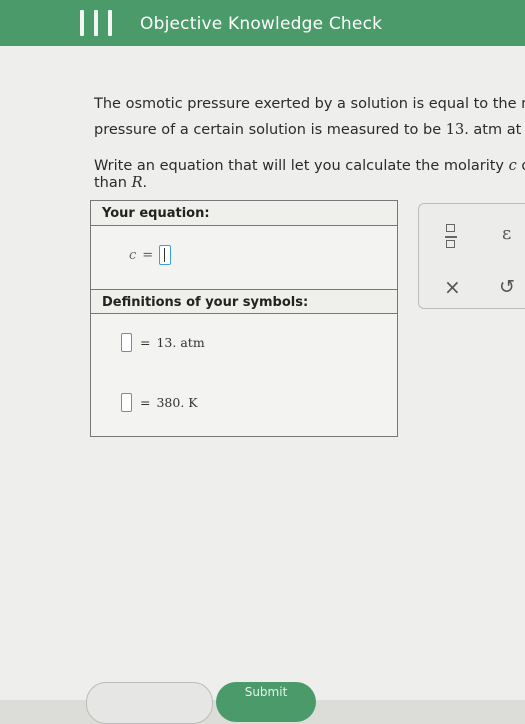 This screenshot has height=724, width=525. I want to click on hamburger-menu-icon, so click(96, 23).